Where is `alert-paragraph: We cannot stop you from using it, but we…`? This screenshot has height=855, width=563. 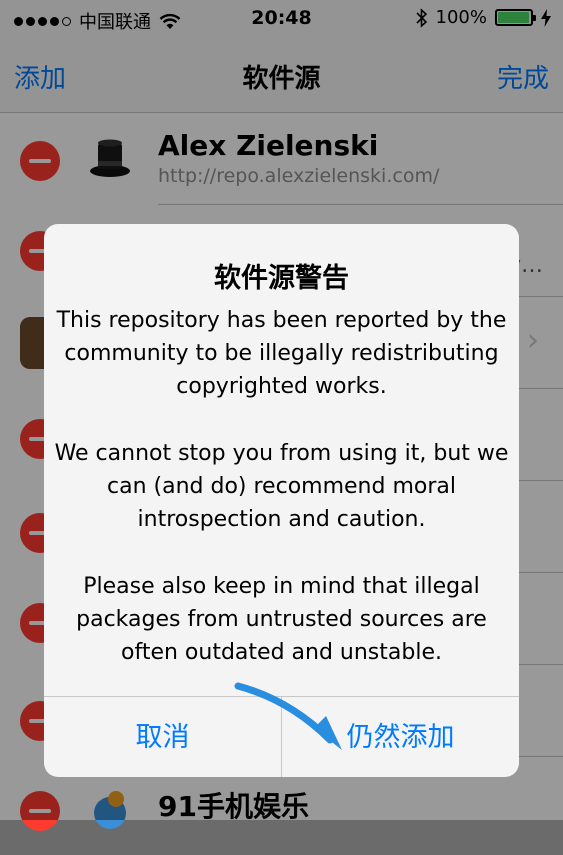
alert-paragraph: We cannot stop you from using it, but we… is located at coordinates (281, 486).